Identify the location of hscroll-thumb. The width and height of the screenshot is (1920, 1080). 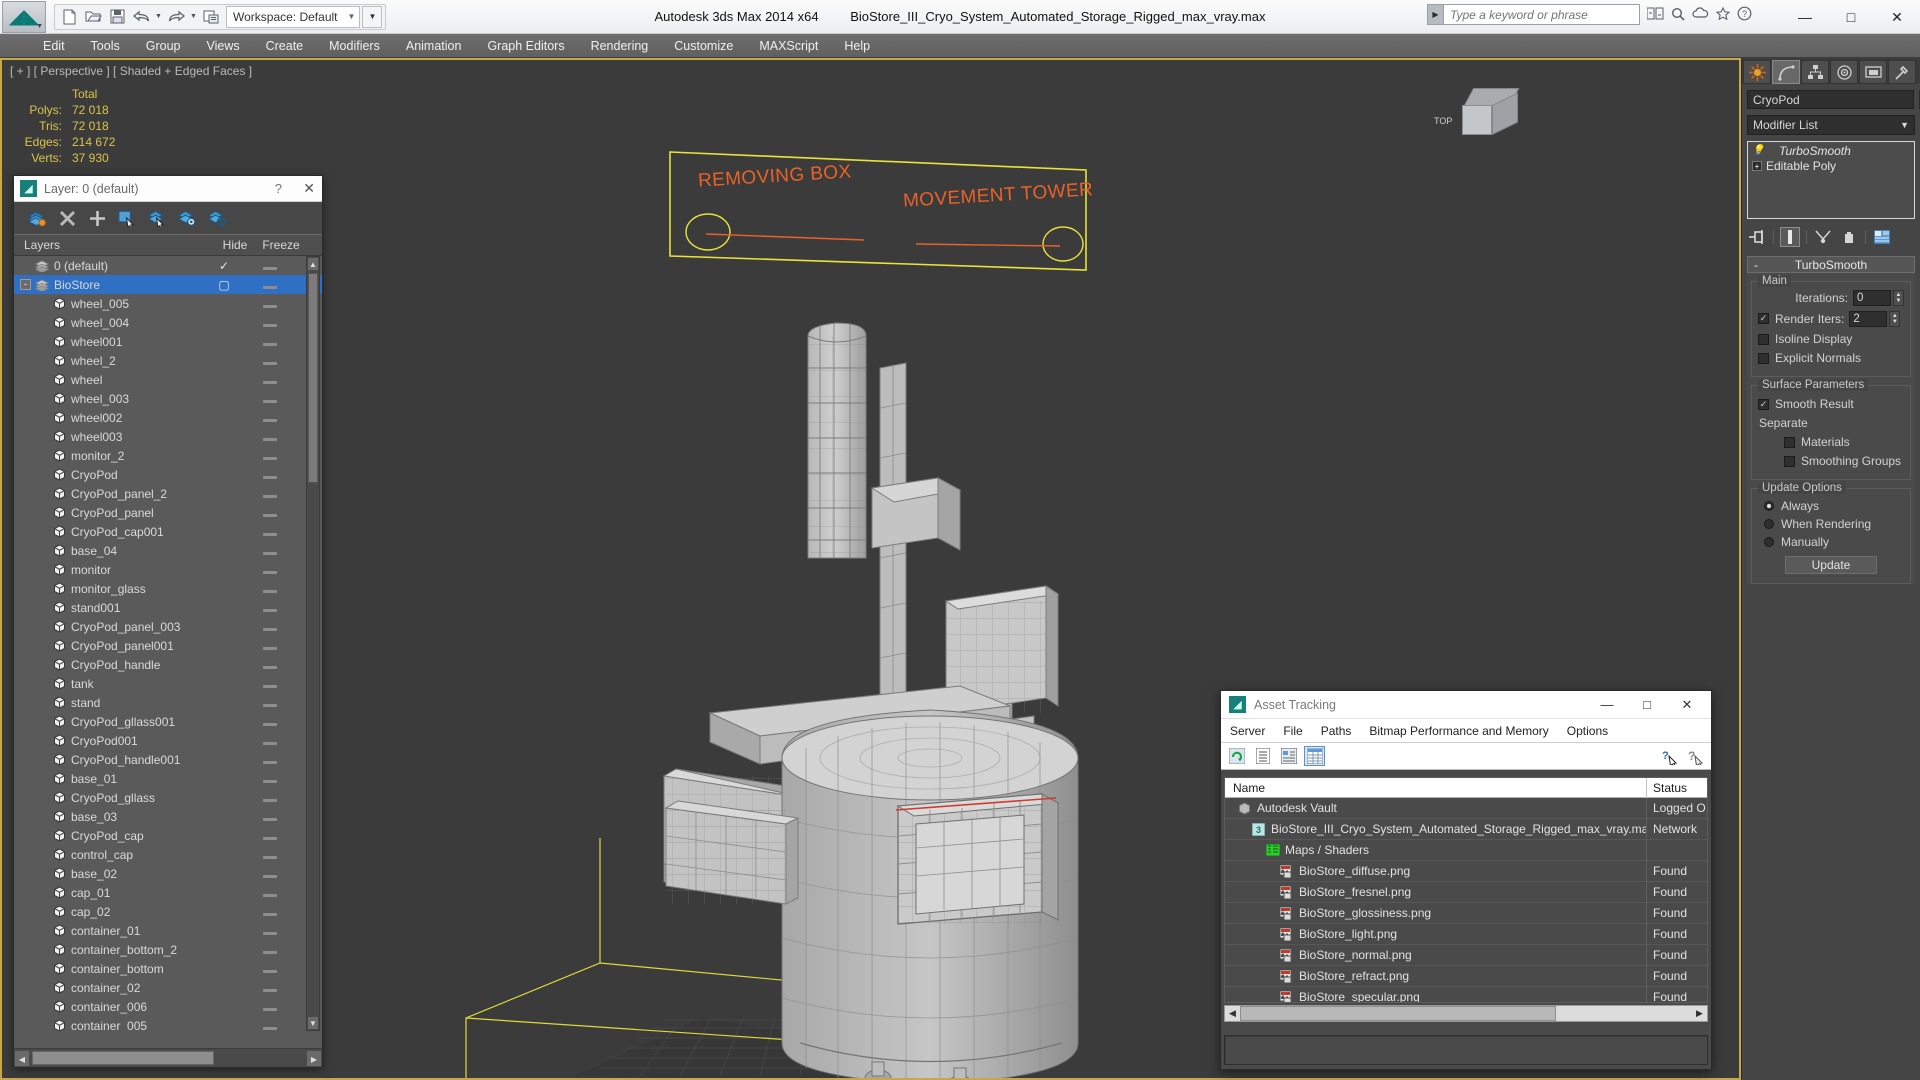
(123, 1057).